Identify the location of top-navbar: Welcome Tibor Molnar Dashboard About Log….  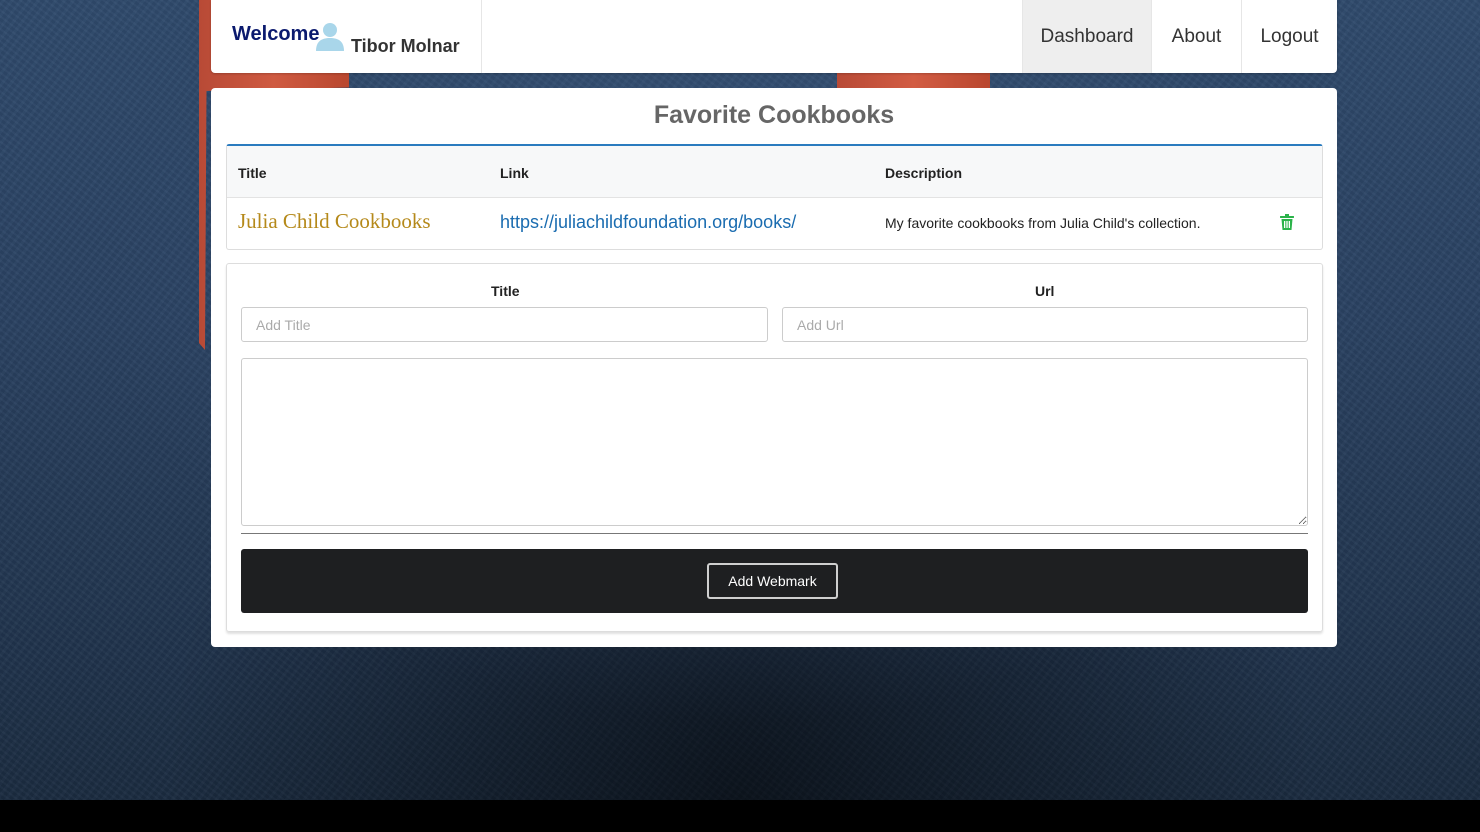
(774, 36).